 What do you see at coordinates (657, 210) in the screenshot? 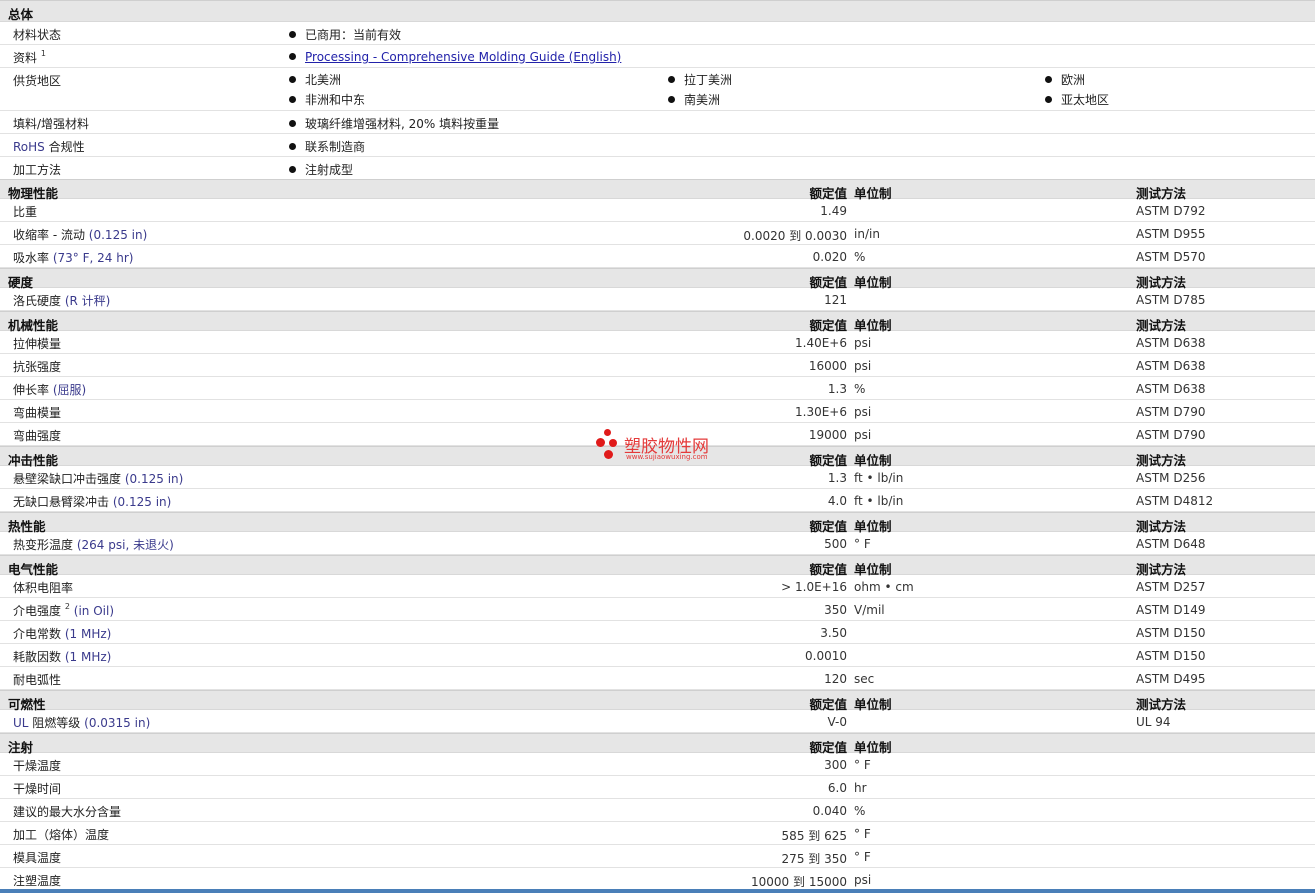
I see `property-row: 比重 1.49 ASTM D792` at bounding box center [657, 210].